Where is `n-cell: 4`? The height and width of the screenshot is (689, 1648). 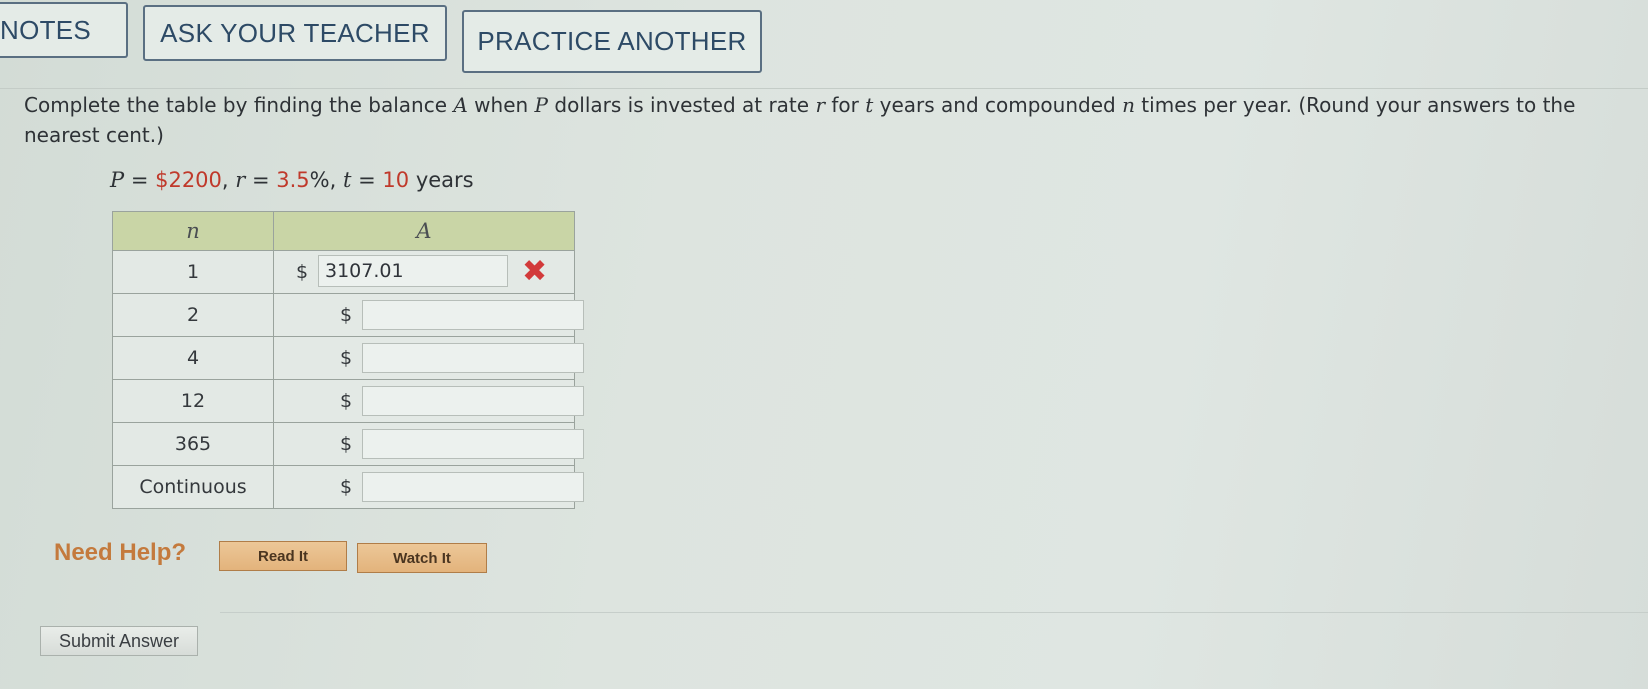 n-cell: 4 is located at coordinates (193, 358).